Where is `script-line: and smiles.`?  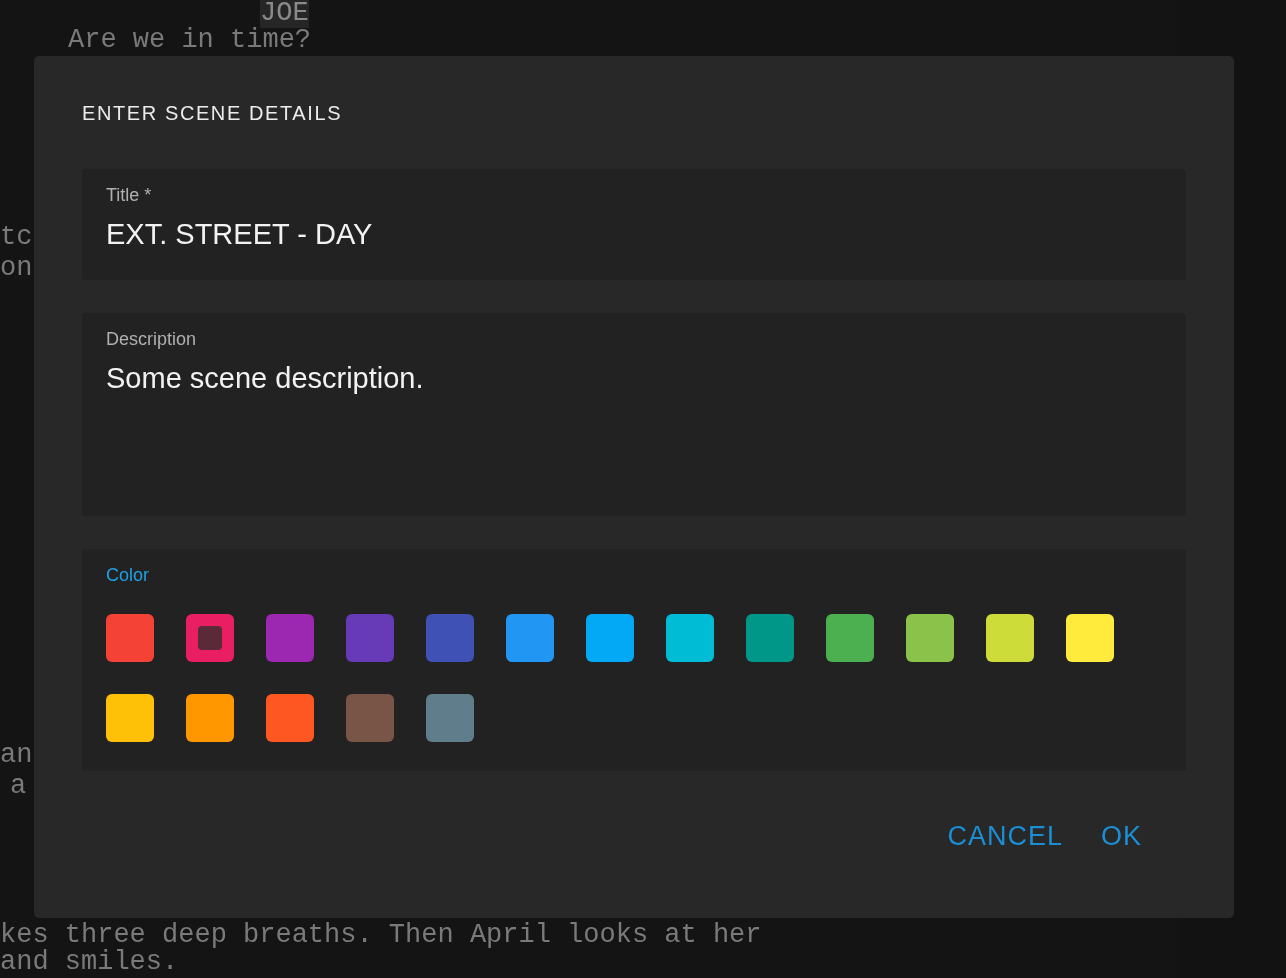 script-line: and smiles. is located at coordinates (89, 962).